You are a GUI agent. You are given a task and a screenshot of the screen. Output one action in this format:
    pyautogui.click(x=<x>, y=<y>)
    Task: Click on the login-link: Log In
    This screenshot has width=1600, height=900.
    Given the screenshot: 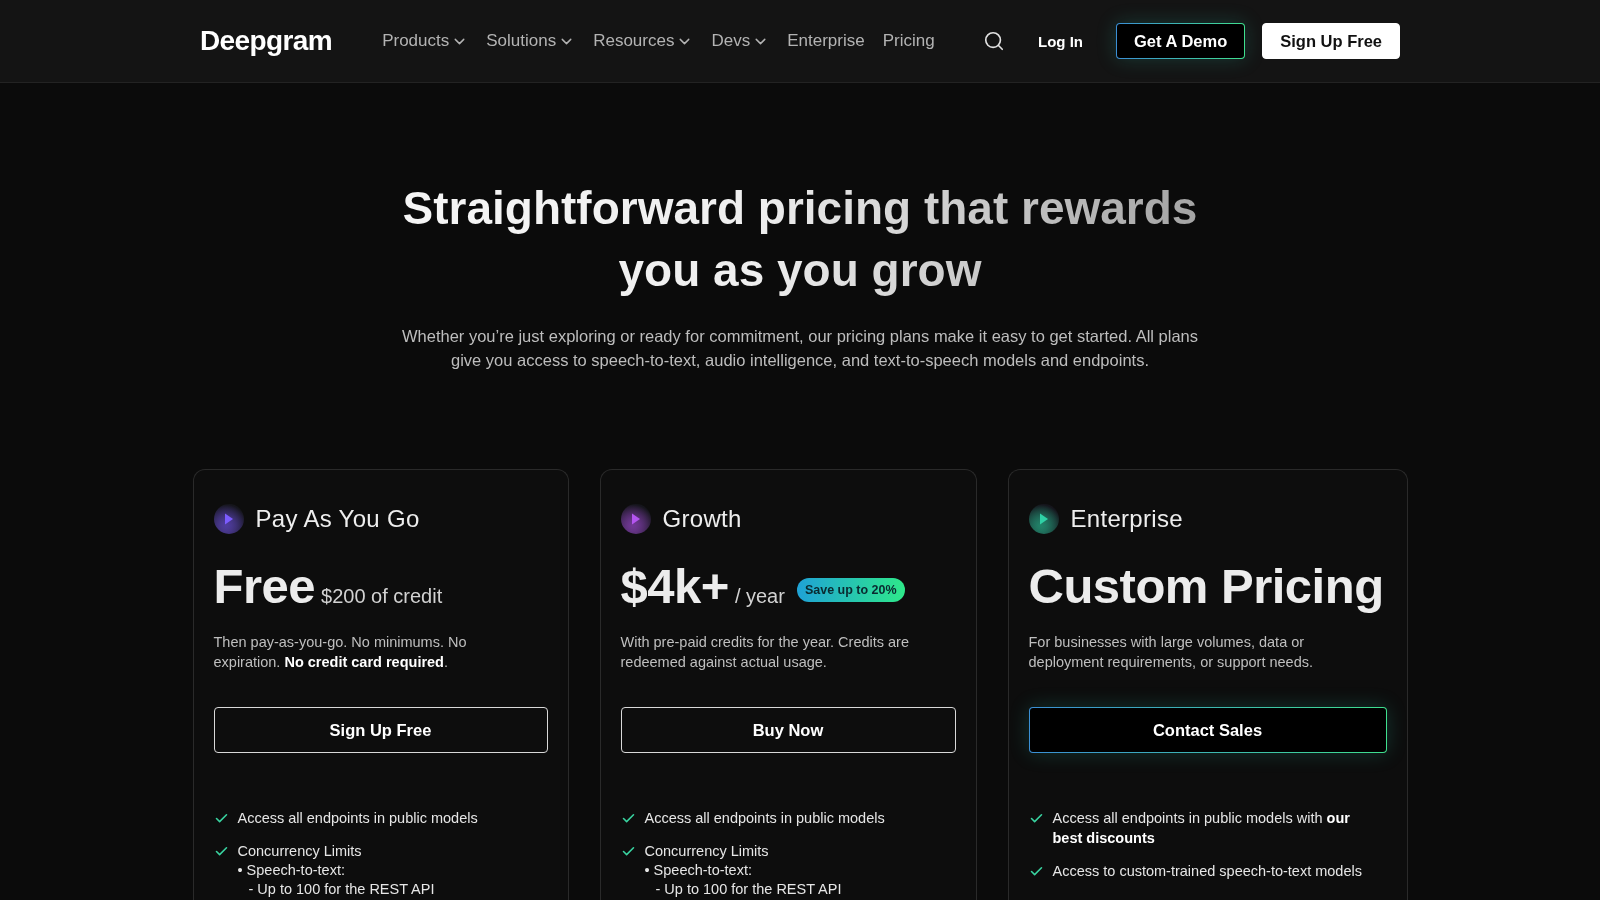 What is the action you would take?
    pyautogui.click(x=1060, y=41)
    